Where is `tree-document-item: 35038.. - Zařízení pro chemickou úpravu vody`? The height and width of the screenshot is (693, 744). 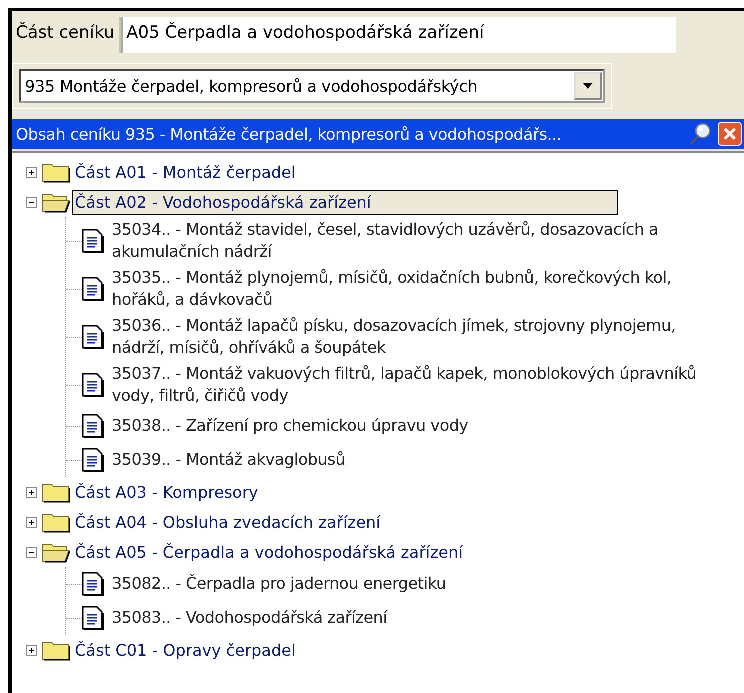 tree-document-item: 35038.. - Zařízení pro chemickou úpravu vody is located at coordinates (290, 426).